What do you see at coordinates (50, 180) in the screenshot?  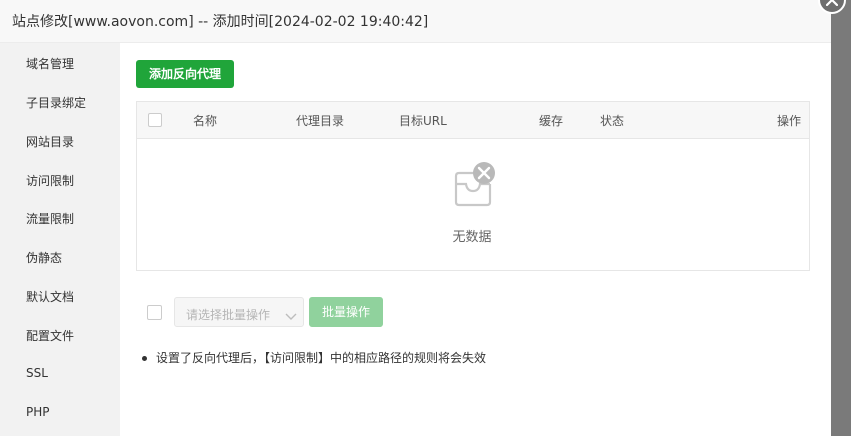 I see `sidebar-item-access-limit: 访问限制` at bounding box center [50, 180].